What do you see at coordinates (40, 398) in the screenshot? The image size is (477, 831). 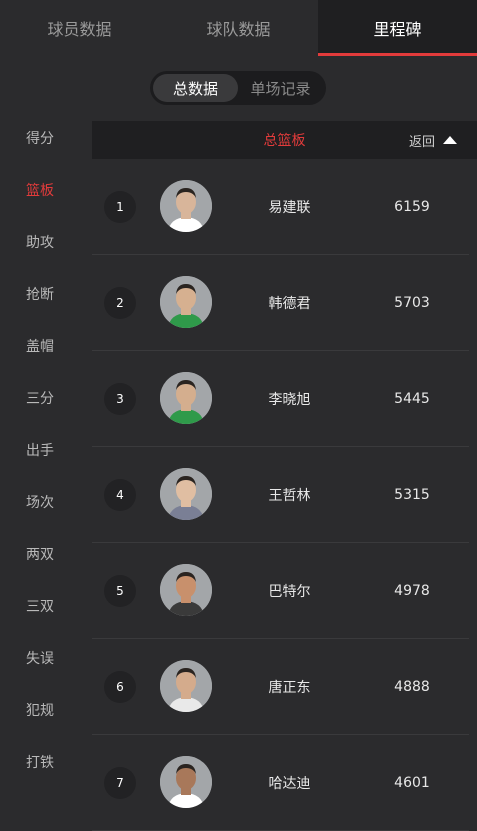 I see `sidebar-item: 三分` at bounding box center [40, 398].